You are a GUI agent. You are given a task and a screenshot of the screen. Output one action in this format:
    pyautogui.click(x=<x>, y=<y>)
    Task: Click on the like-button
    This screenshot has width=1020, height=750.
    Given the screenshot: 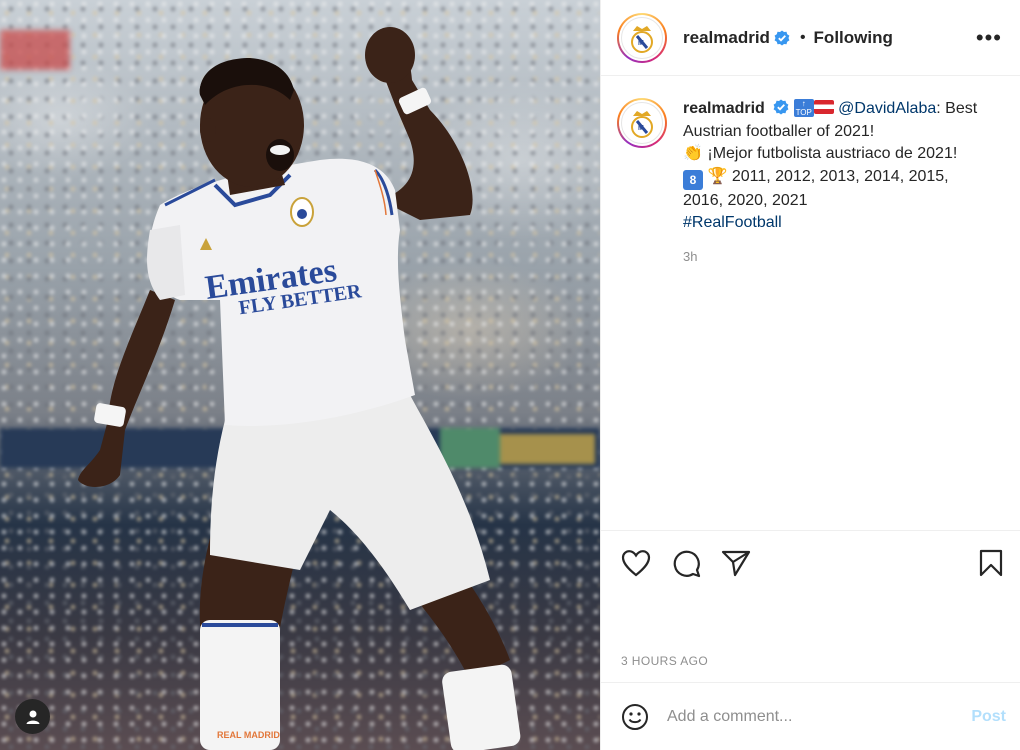 What is the action you would take?
    pyautogui.click(x=636, y=563)
    